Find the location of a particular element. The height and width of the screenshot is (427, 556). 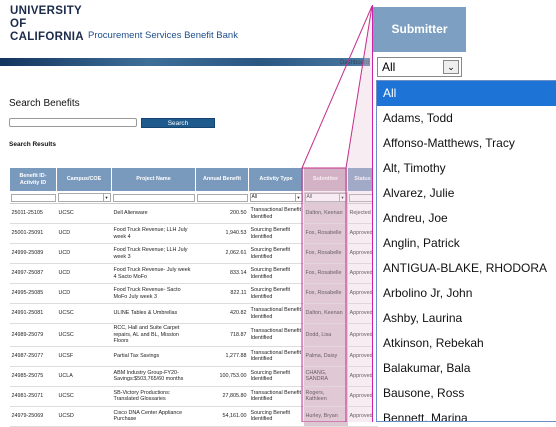

submitter-select: All ⌄ is located at coordinates (419, 67).